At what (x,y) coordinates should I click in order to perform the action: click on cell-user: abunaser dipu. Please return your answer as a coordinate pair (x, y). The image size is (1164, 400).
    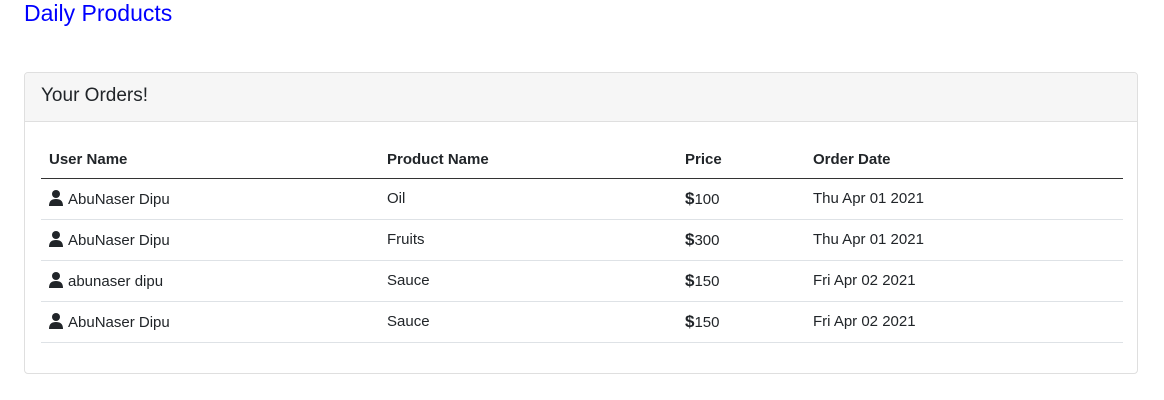
    Looking at the image, I should click on (210, 281).